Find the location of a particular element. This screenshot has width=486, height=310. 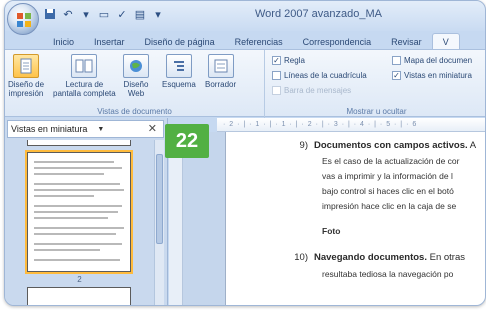

thumbnails-pane-header: Vistas en miniatura ▼ ✕ is located at coordinates (85, 129).